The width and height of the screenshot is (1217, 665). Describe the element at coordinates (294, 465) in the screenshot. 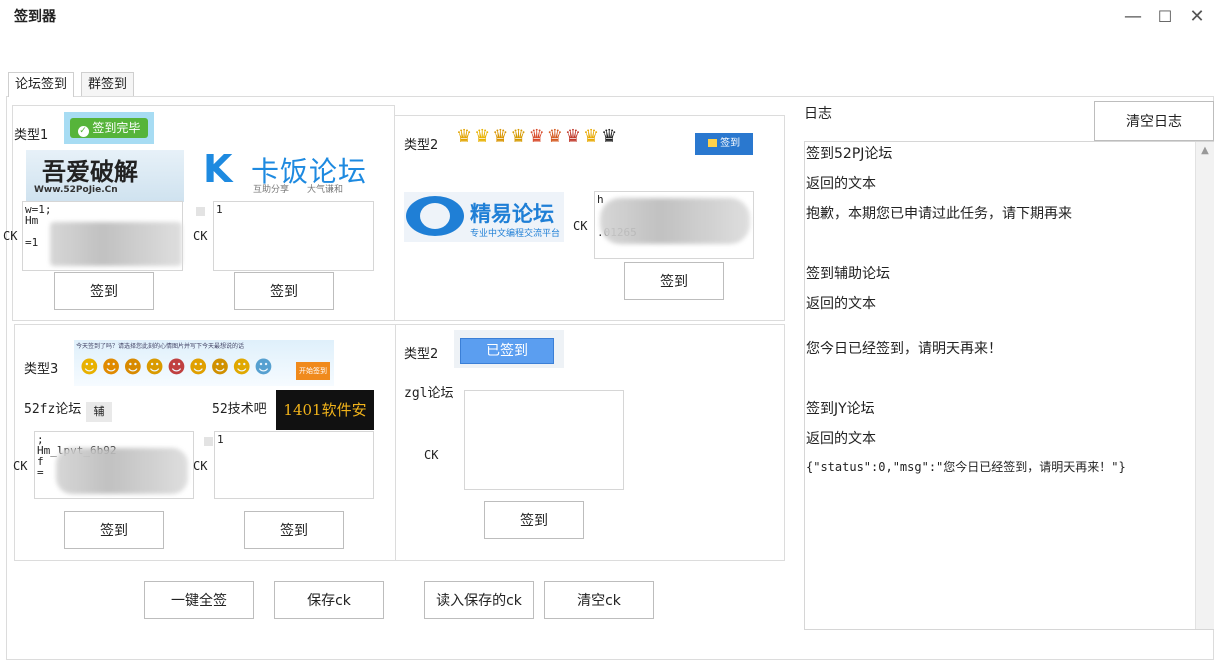

I see `type3-ck2-textarea: 1` at that location.